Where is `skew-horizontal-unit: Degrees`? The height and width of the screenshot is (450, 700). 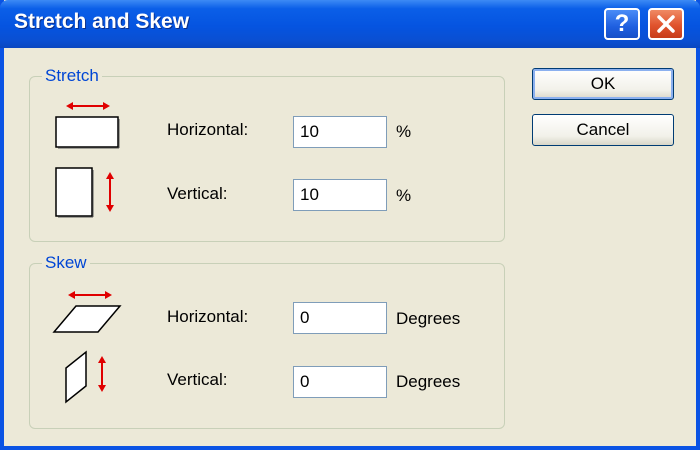
skew-horizontal-unit: Degrees is located at coordinates (428, 318).